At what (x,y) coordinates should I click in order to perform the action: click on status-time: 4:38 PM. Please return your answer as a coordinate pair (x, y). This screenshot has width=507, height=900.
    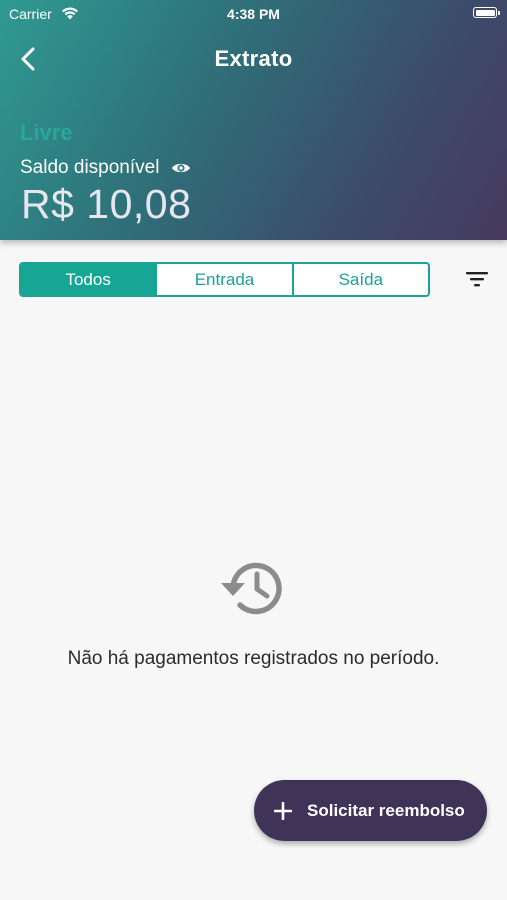
    Looking at the image, I should click on (253, 14).